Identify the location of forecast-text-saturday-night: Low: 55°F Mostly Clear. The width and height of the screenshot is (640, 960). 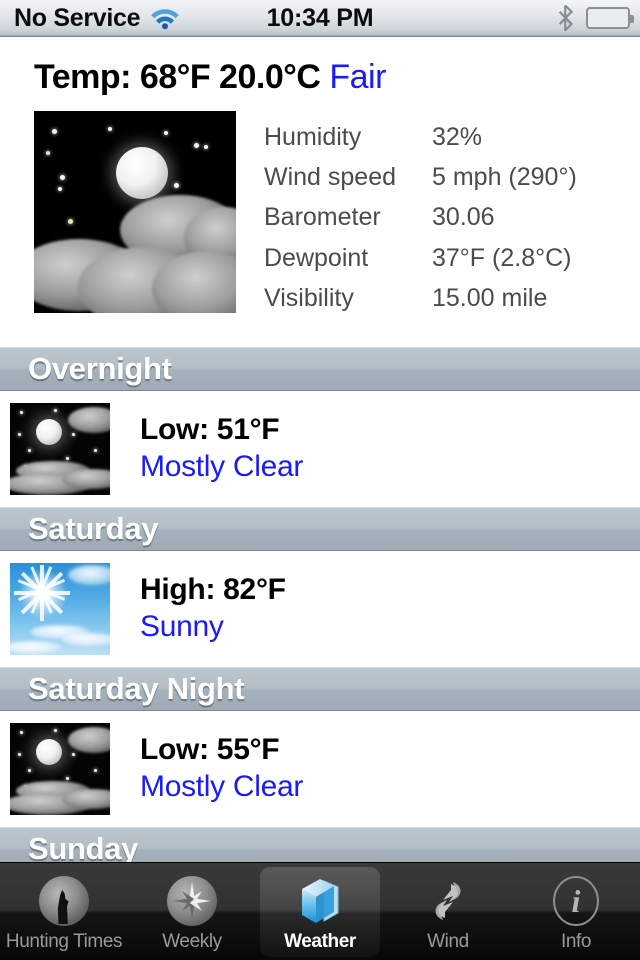
(221, 768).